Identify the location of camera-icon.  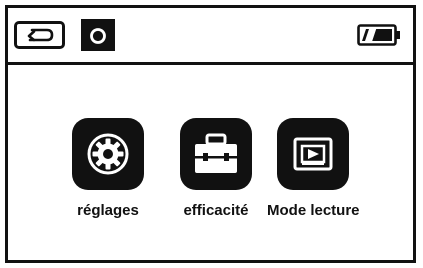
(98, 36).